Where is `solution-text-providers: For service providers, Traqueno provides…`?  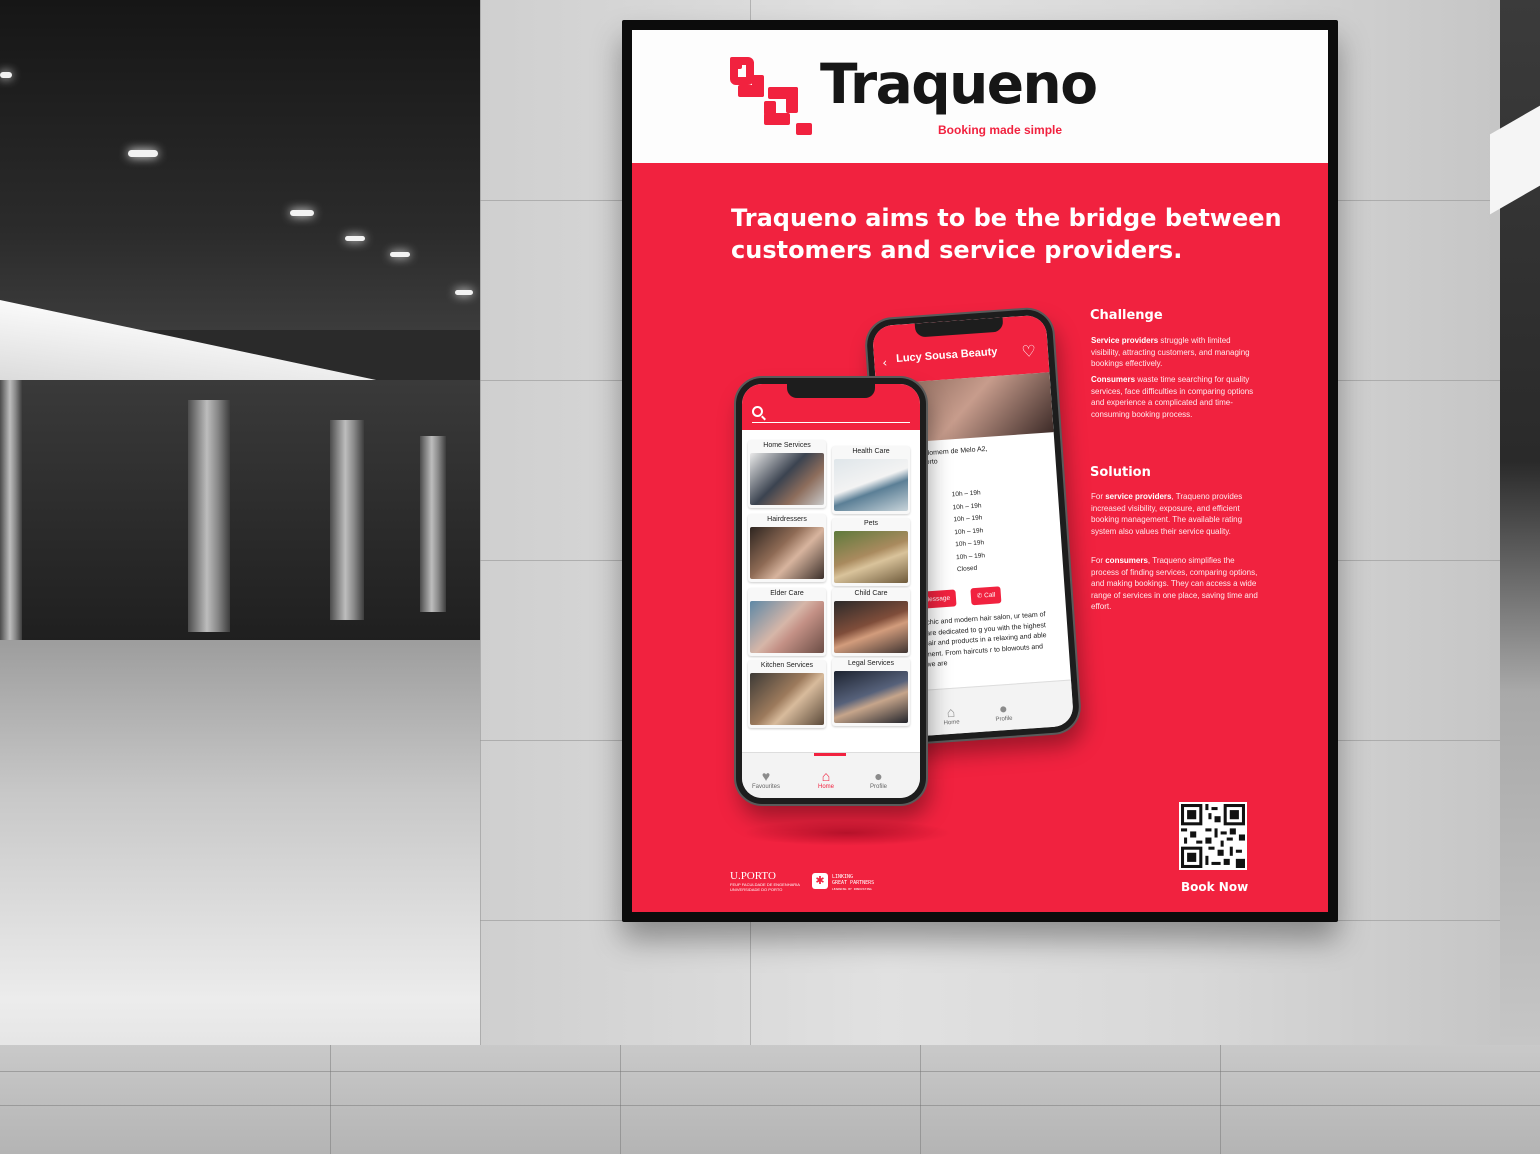
solution-text-providers: For service providers, Traqueno provides… is located at coordinates (1167, 514).